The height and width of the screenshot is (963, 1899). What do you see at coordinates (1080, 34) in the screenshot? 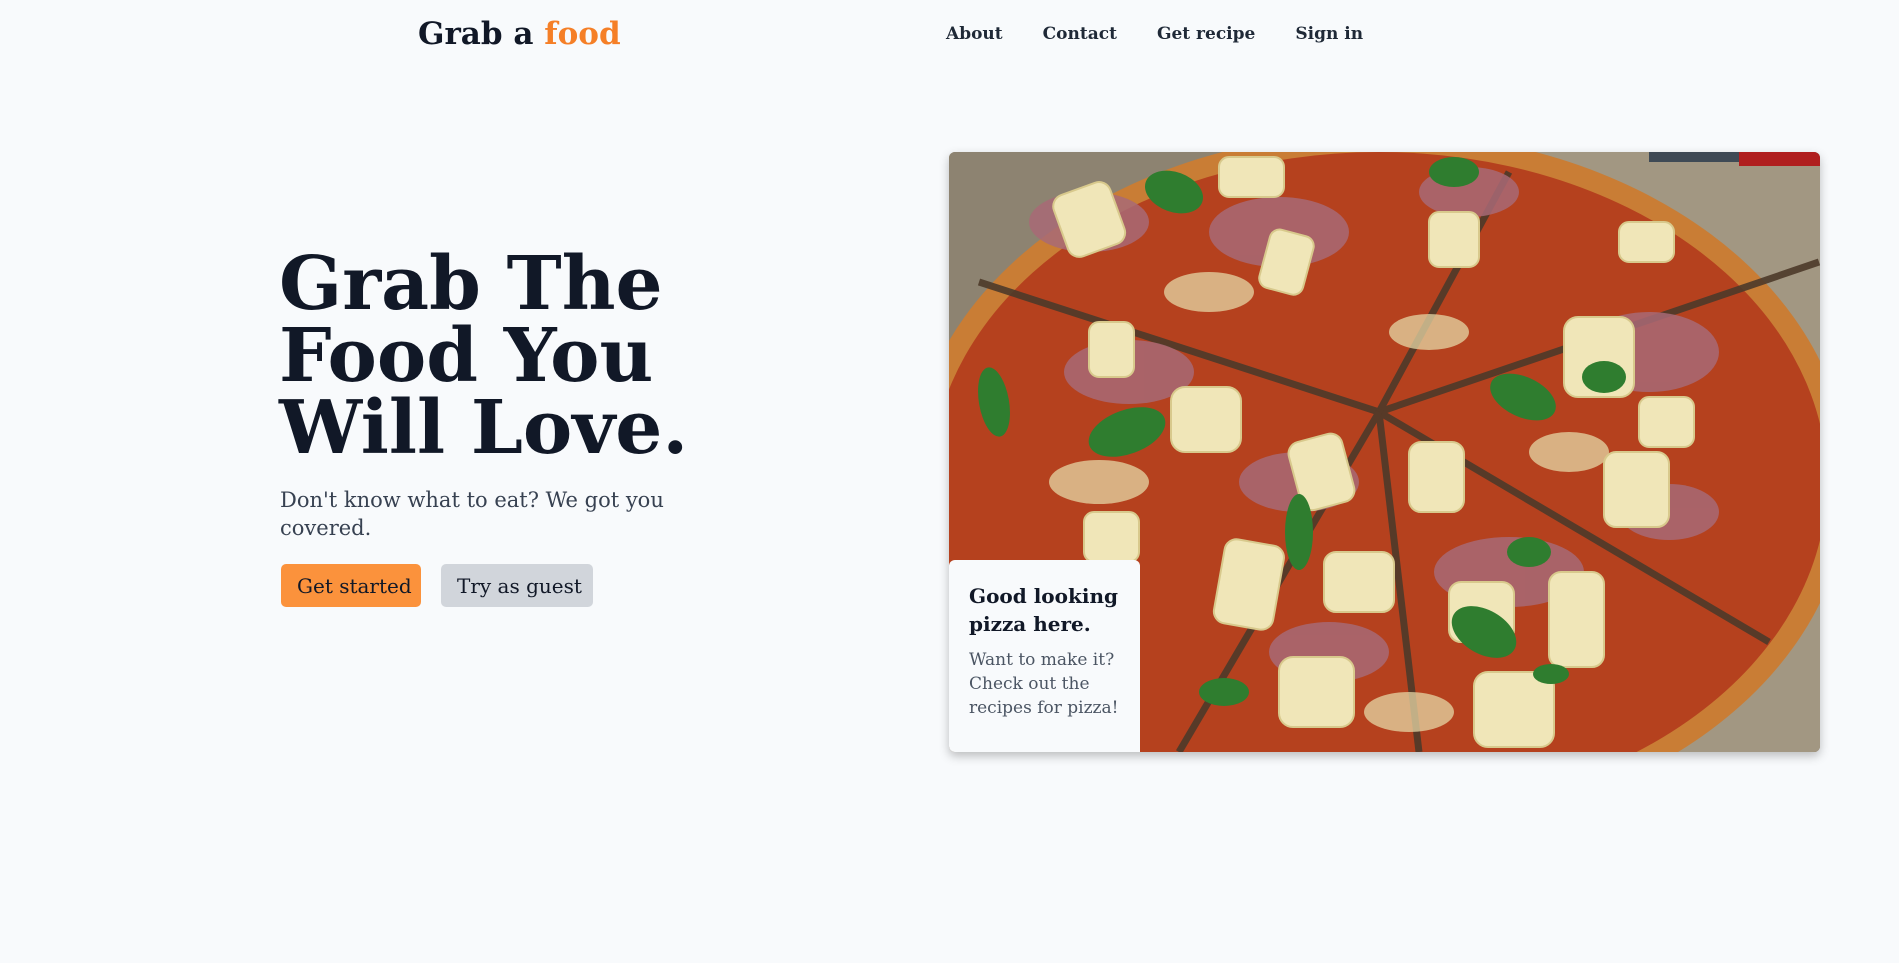
I see `nav-link-contact: Contact` at bounding box center [1080, 34].